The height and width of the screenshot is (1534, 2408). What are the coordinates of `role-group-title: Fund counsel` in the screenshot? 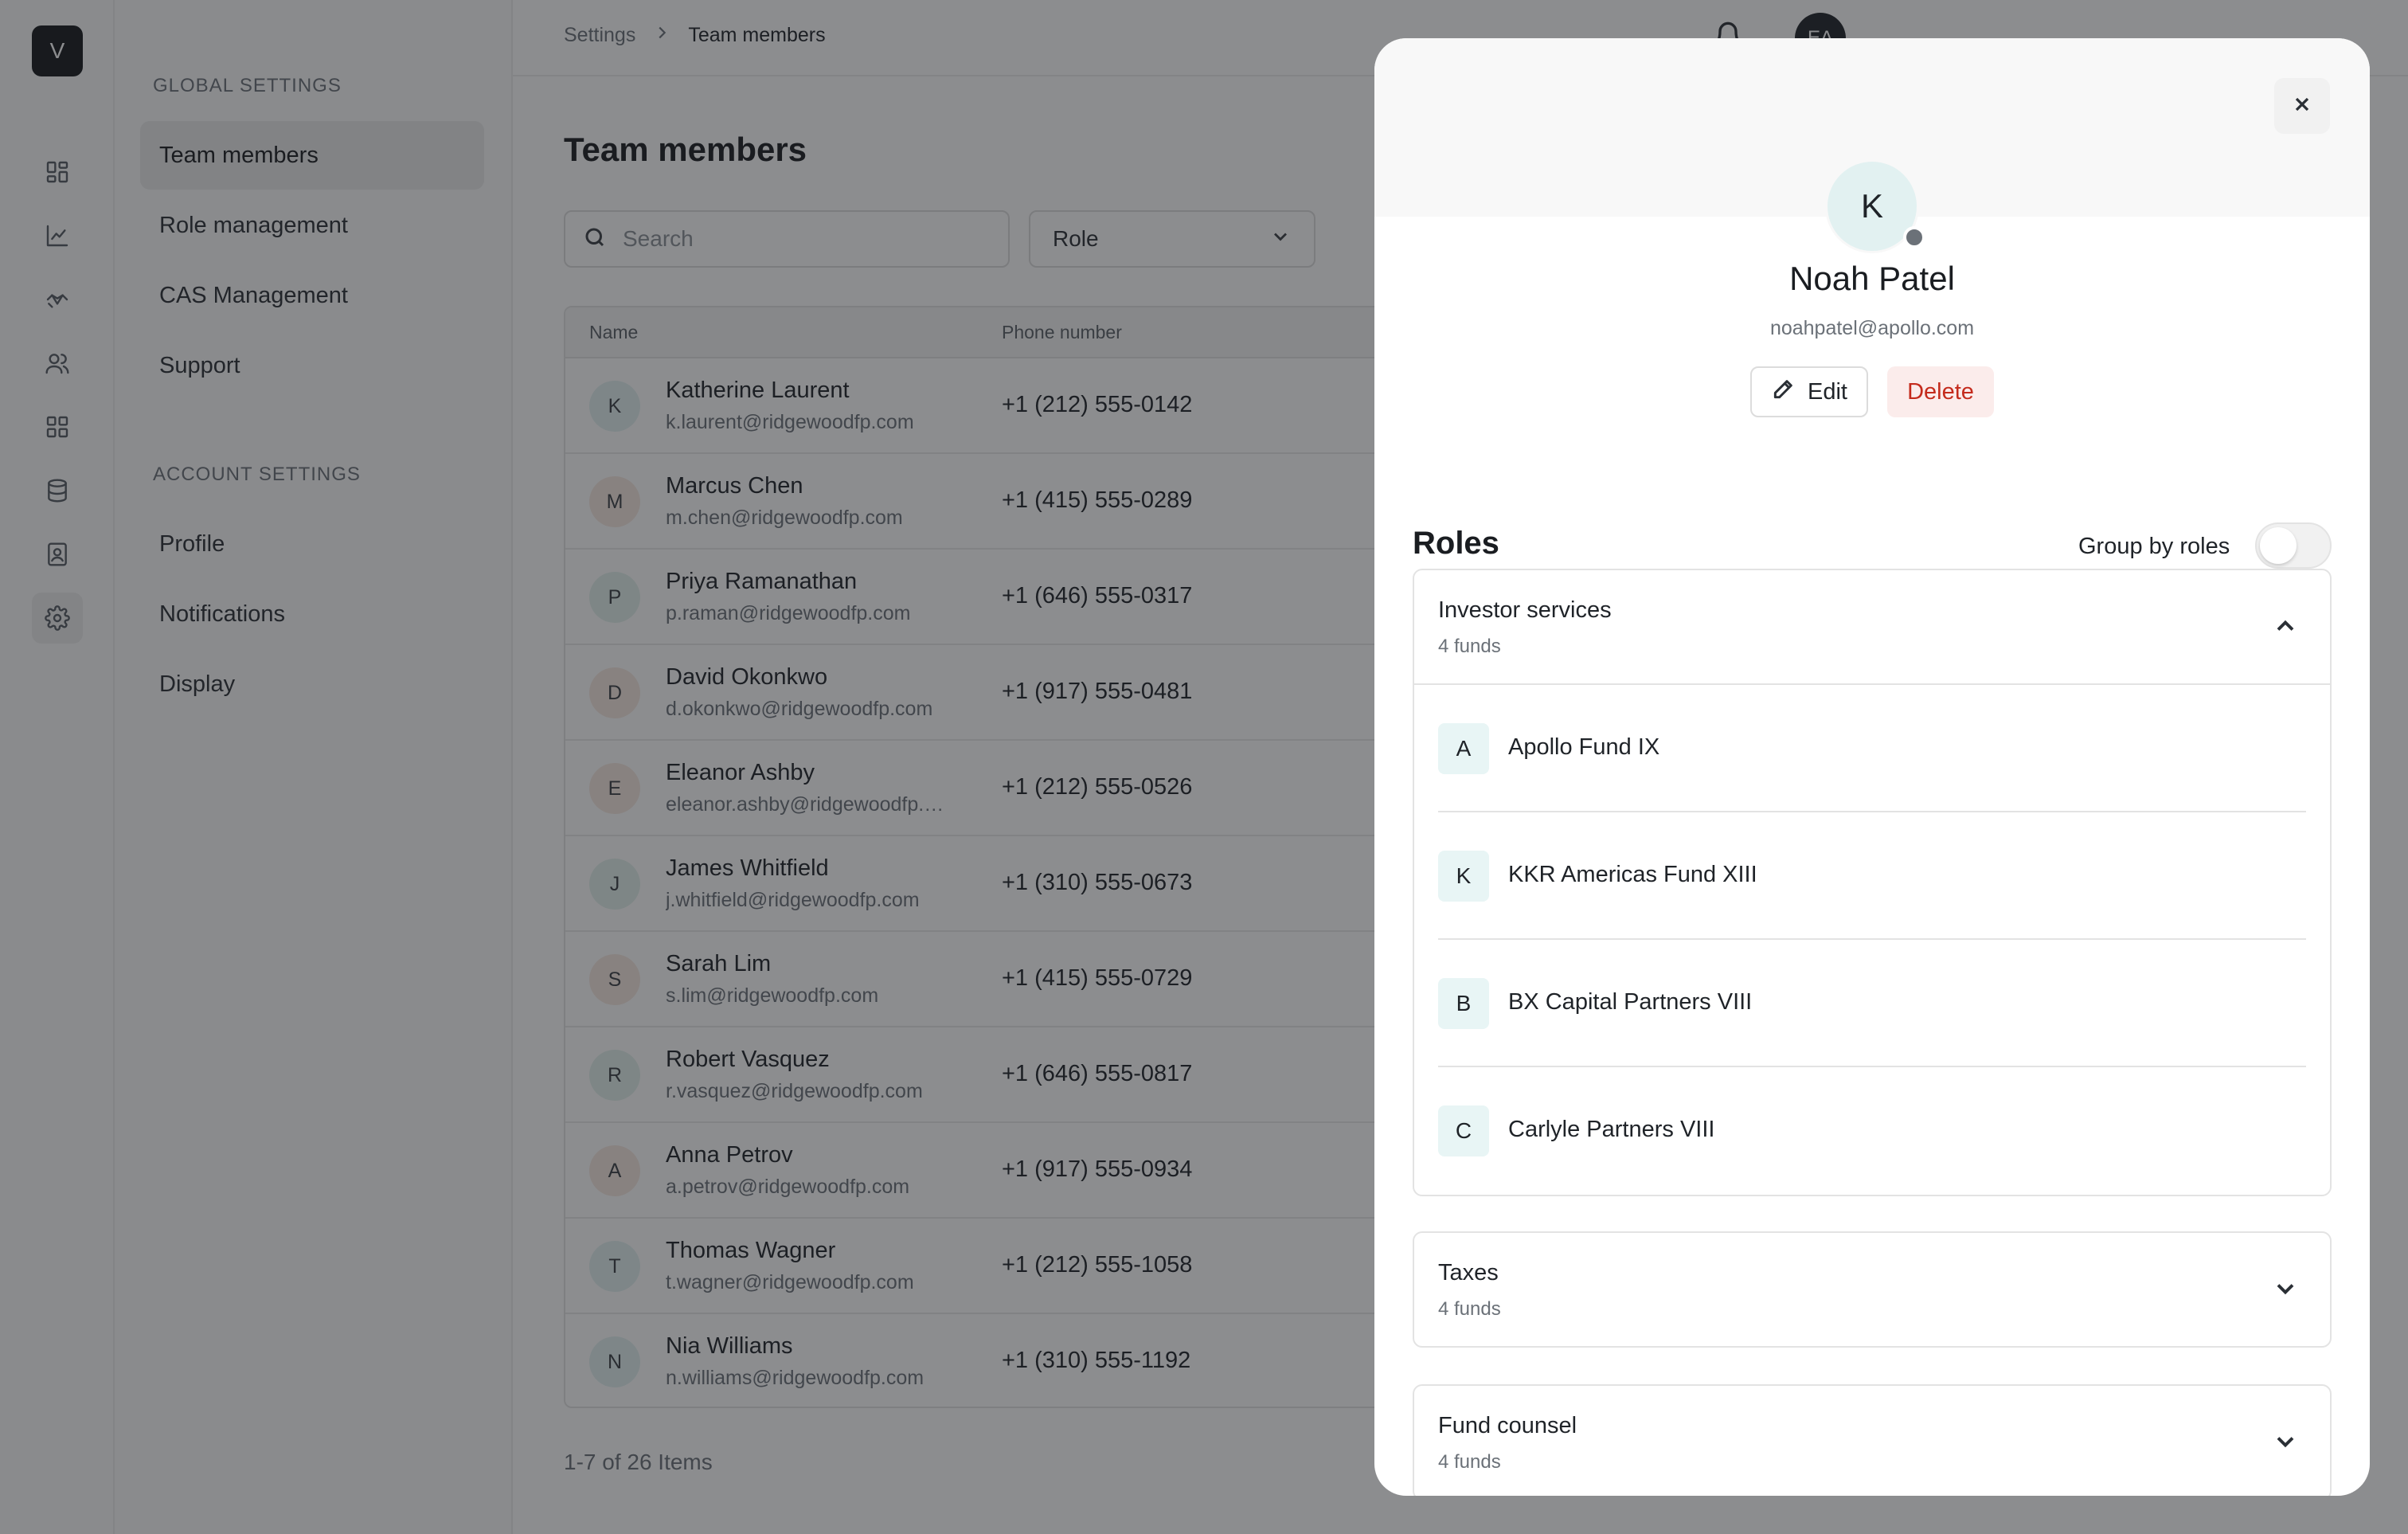 It's located at (1507, 1426).